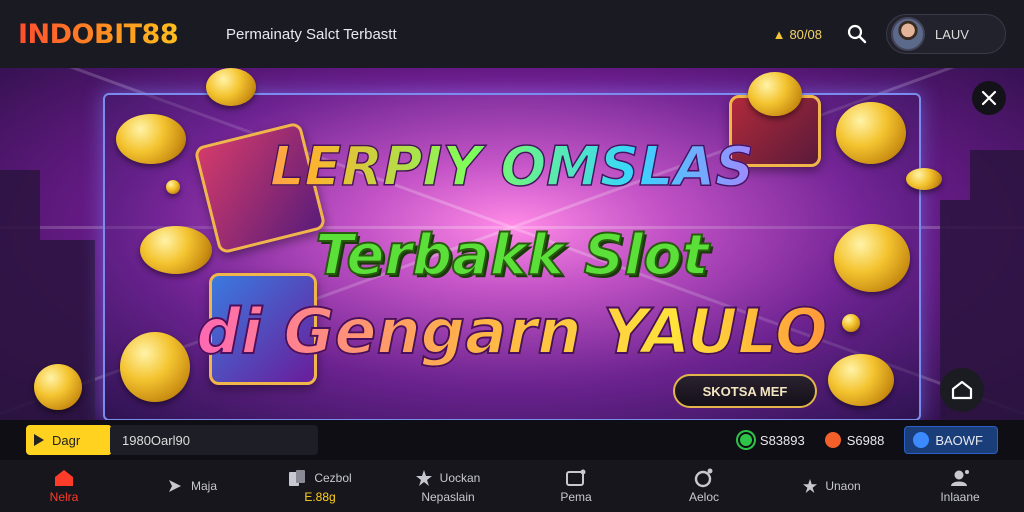 This screenshot has height=512, width=1024. Describe the element at coordinates (333, 478) in the screenshot. I see `nav-label: Cezbol` at that location.